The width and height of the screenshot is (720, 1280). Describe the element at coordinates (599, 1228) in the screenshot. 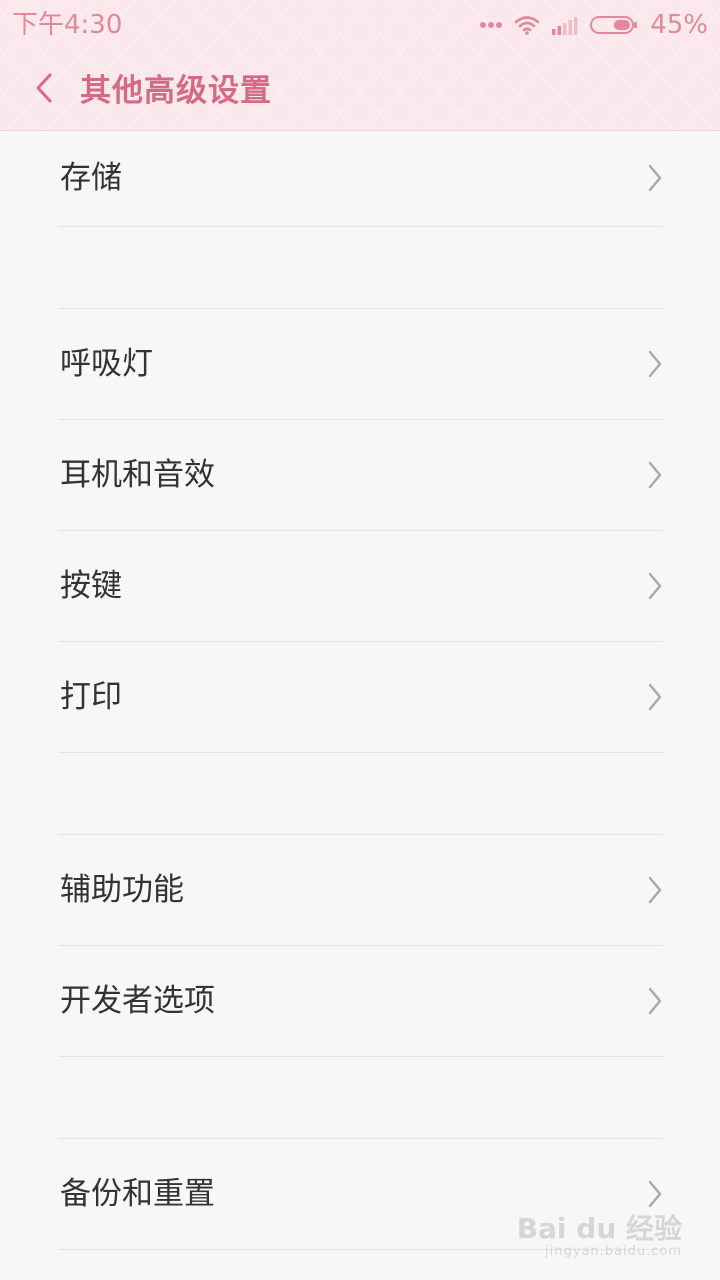

I see `watermark-brand: Bai du 经验` at that location.